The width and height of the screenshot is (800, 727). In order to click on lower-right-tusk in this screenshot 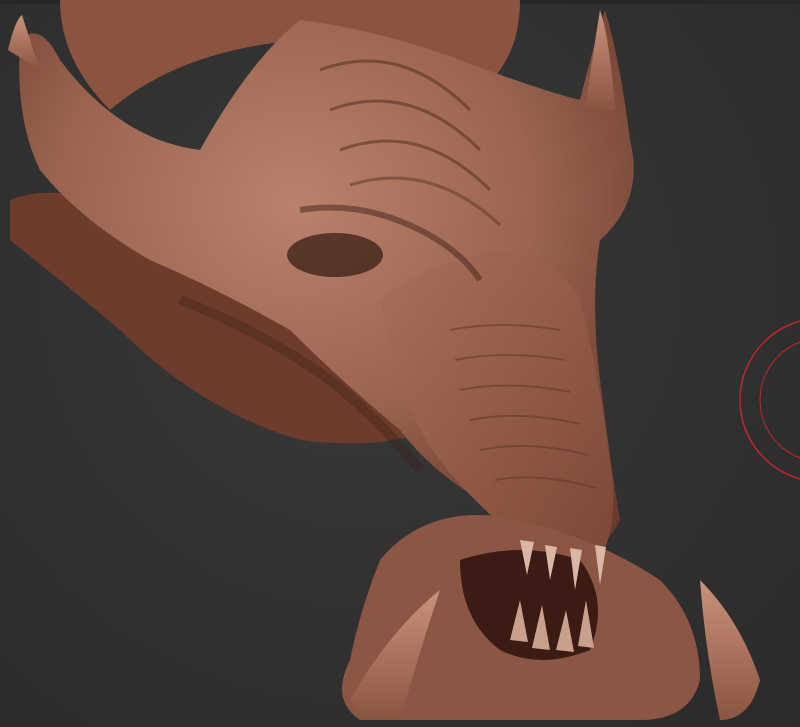, I will do `click(730, 650)`.